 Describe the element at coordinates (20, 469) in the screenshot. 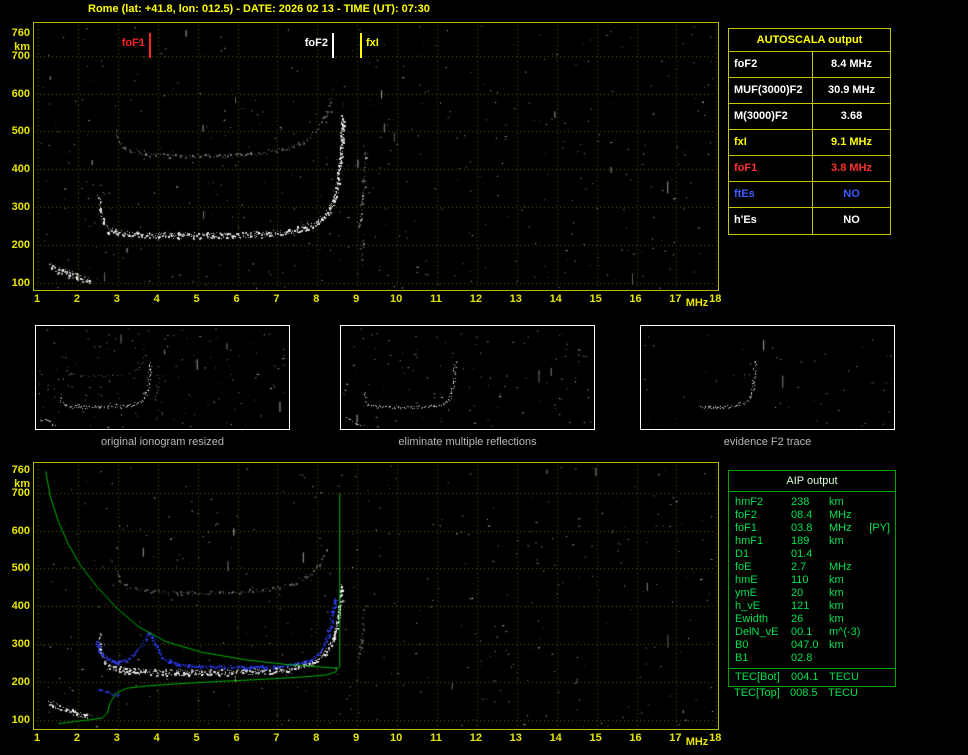

I see `y-tick-label: 760` at that location.